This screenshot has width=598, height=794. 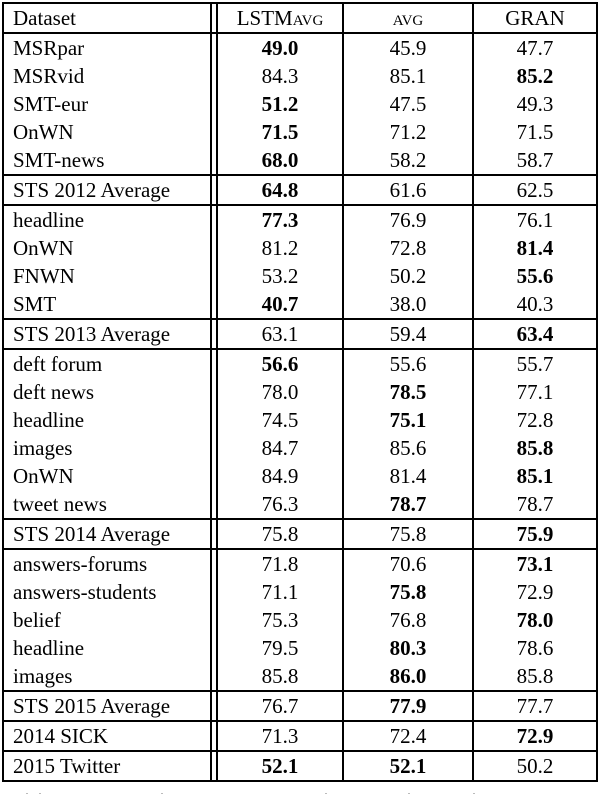 I want to click on gran-cell: 85.1, so click(x=535, y=475).